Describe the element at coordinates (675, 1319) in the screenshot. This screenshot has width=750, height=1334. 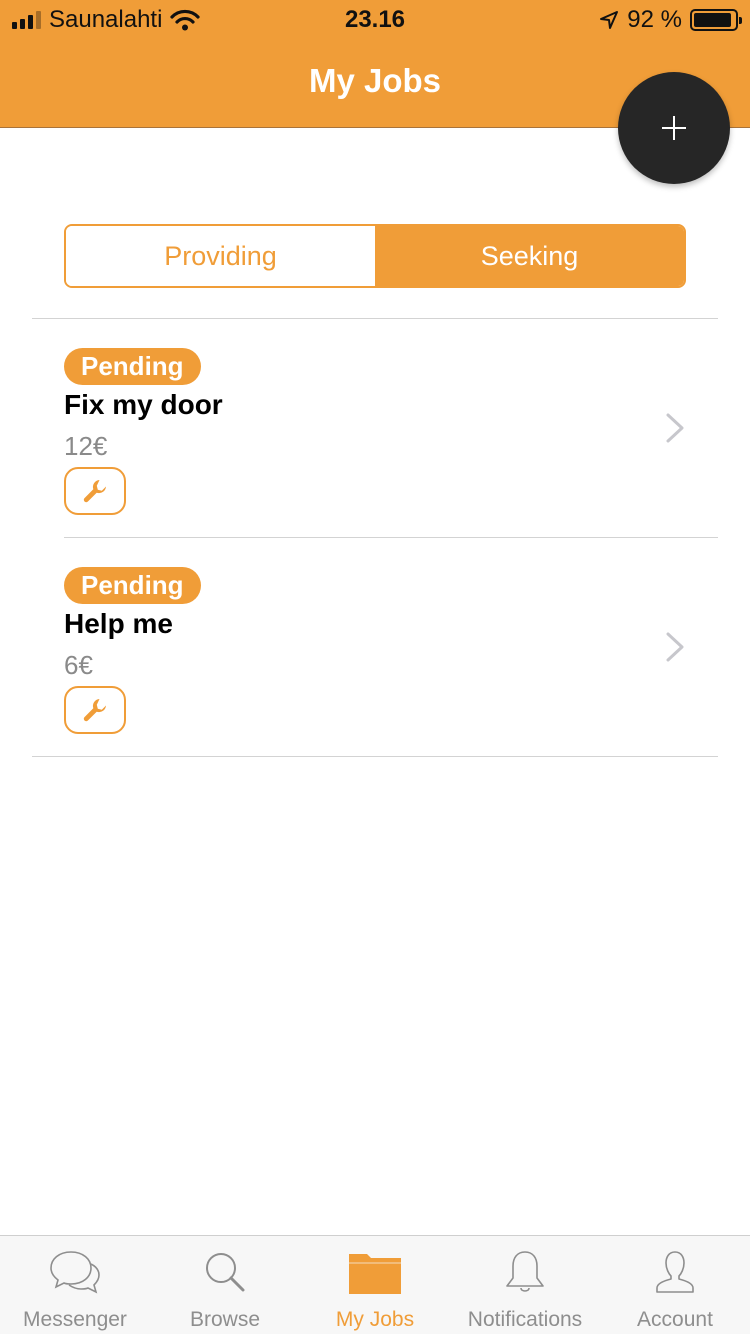
I see `tab-label: Account` at that location.